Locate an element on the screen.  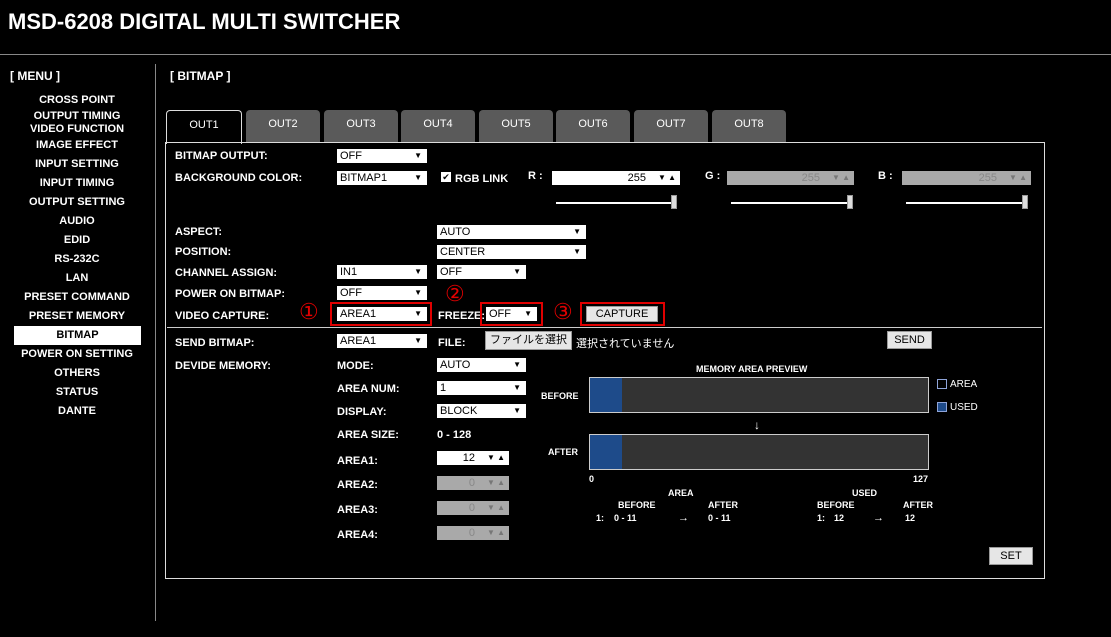
memory-after-used is located at coordinates (606, 452).